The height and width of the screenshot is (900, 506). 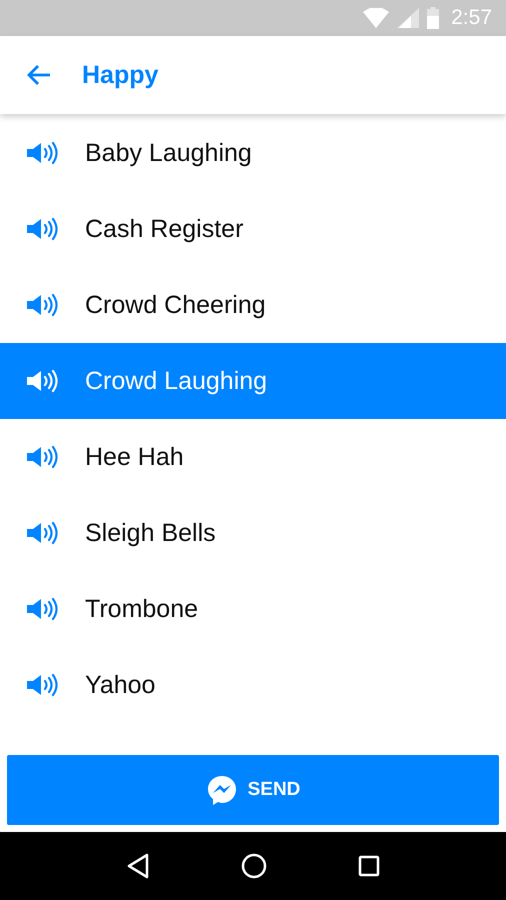 What do you see at coordinates (253, 866) in the screenshot?
I see `home-icon` at bounding box center [253, 866].